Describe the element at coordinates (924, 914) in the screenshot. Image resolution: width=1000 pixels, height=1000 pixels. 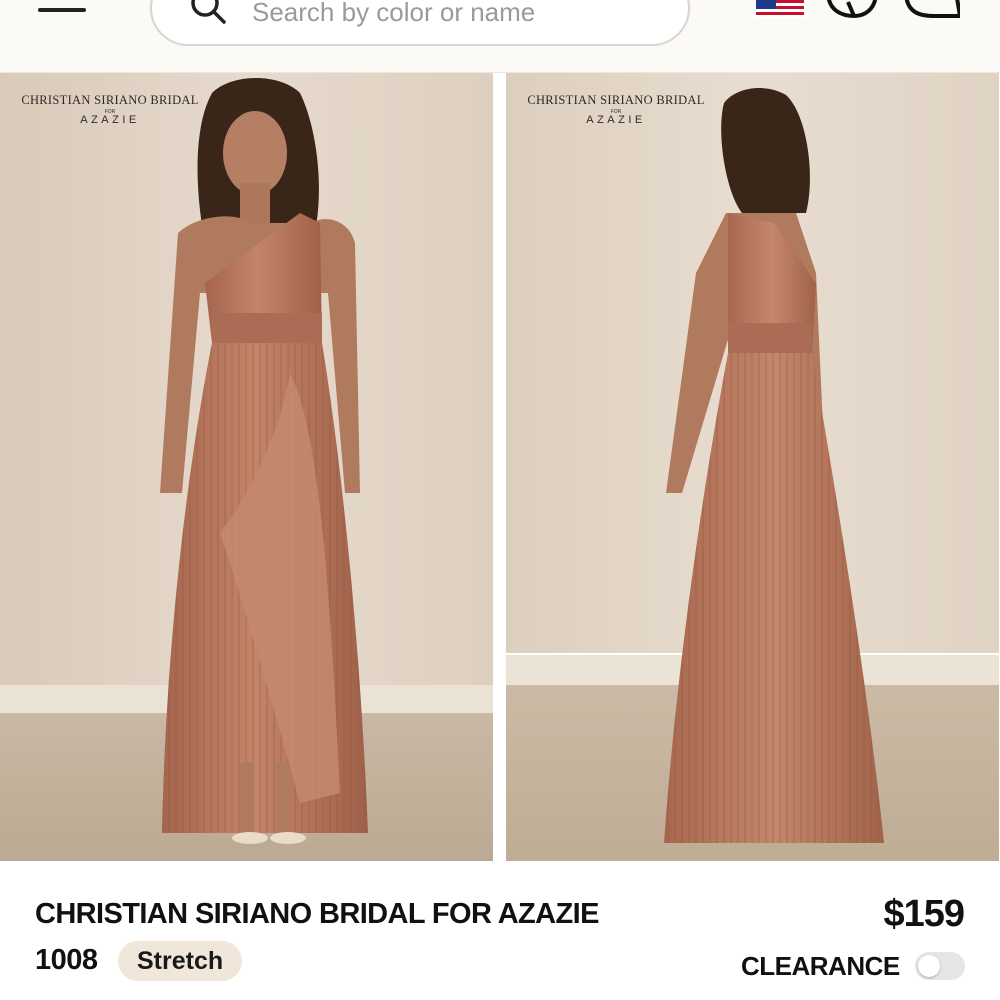
I see `product-price: $159` at that location.